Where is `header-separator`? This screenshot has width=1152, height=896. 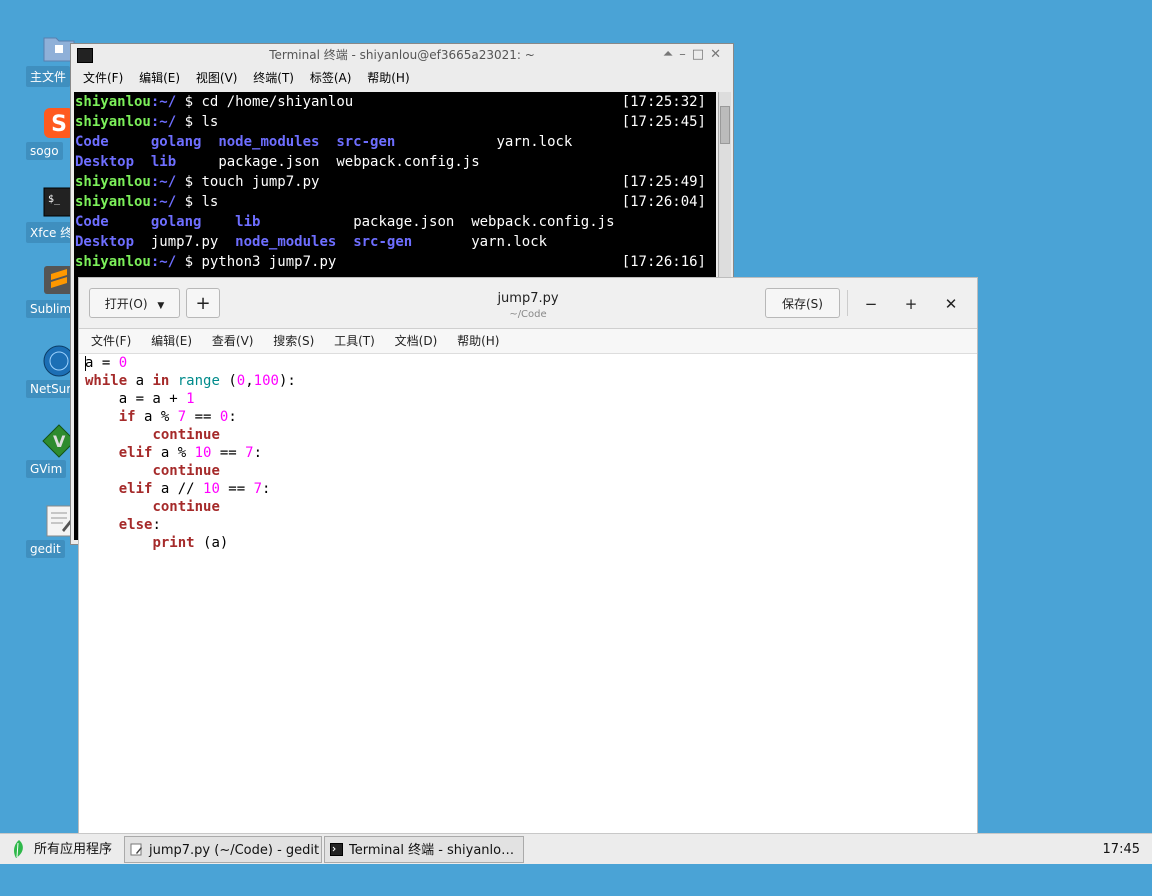
header-separator is located at coordinates (847, 303).